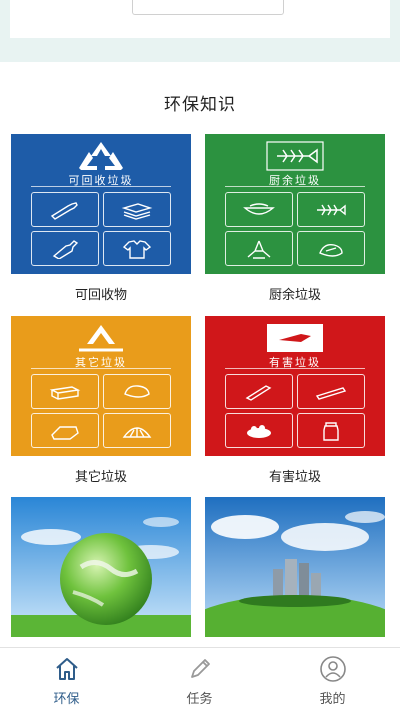 The image size is (400, 710). I want to click on brick-icon, so click(65, 391).